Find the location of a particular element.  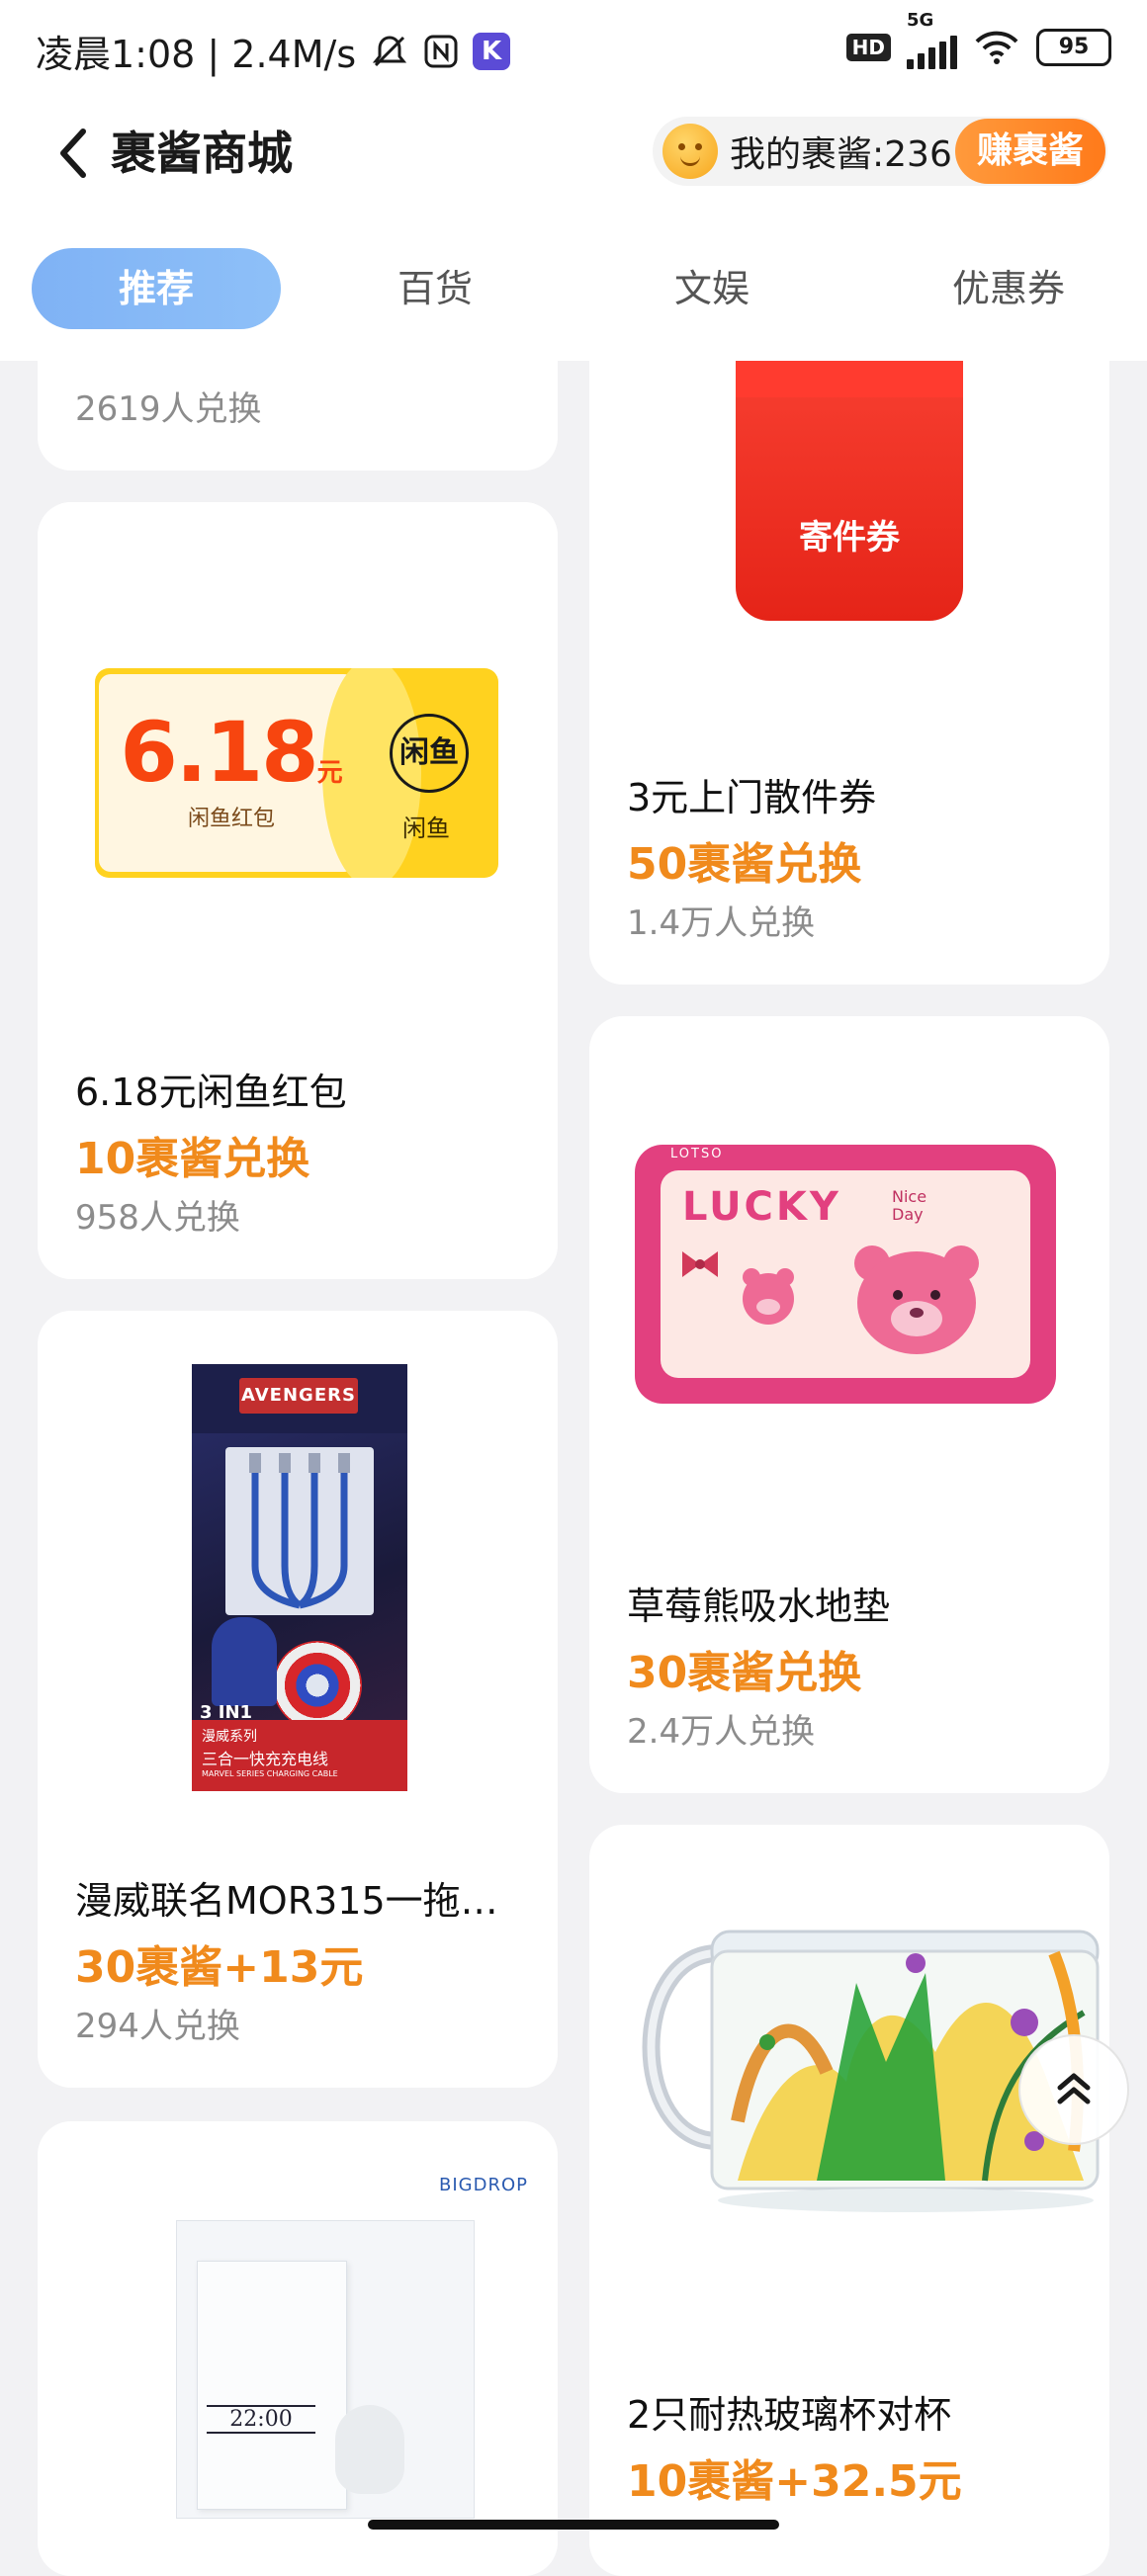

product-price: 10裹酱兑换 is located at coordinates (193, 1159).